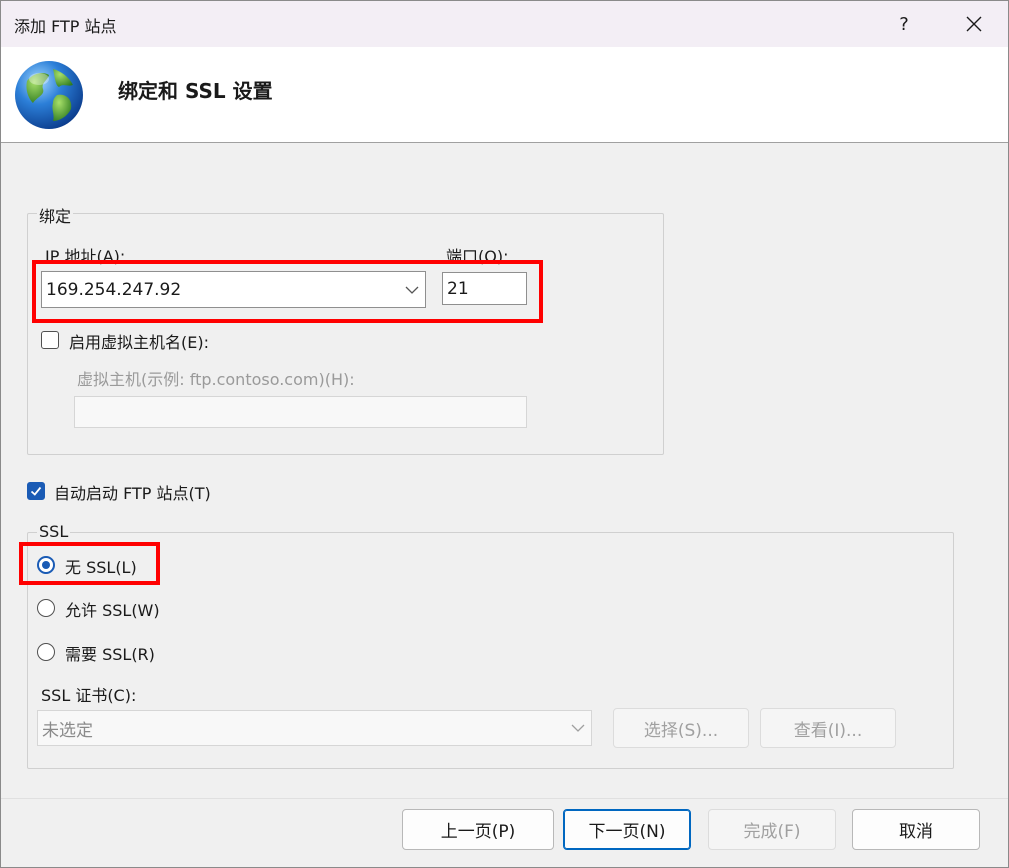 Image resolution: width=1009 pixels, height=868 pixels. Describe the element at coordinates (46, 608) in the screenshot. I see `allow-ssl-radio` at that location.